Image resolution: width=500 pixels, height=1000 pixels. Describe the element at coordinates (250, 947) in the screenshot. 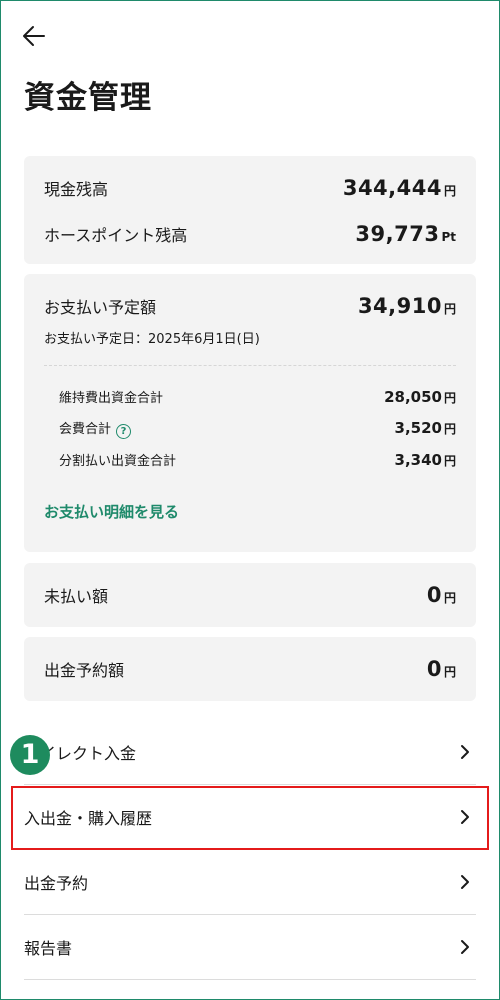

I see `menu-item-reports: 報告書` at that location.